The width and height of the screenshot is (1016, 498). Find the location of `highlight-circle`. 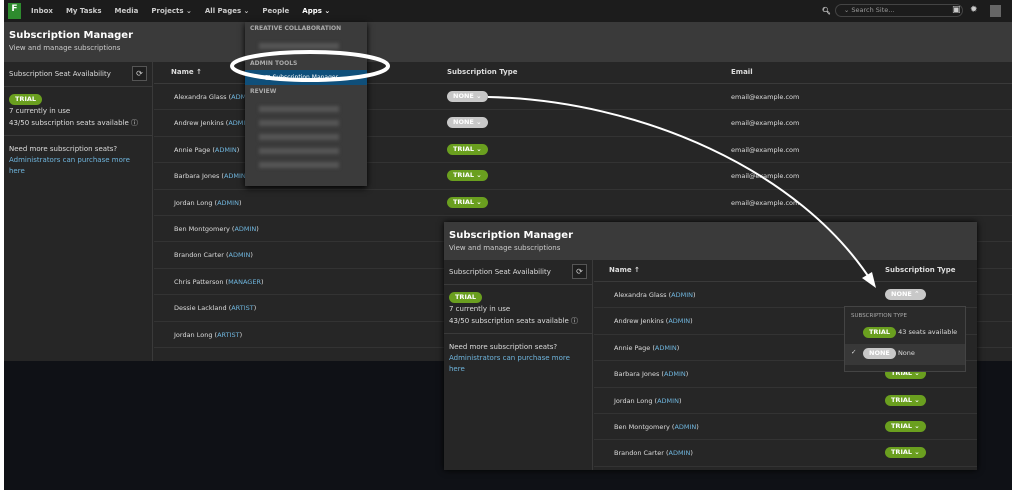

highlight-circle is located at coordinates (310, 66).